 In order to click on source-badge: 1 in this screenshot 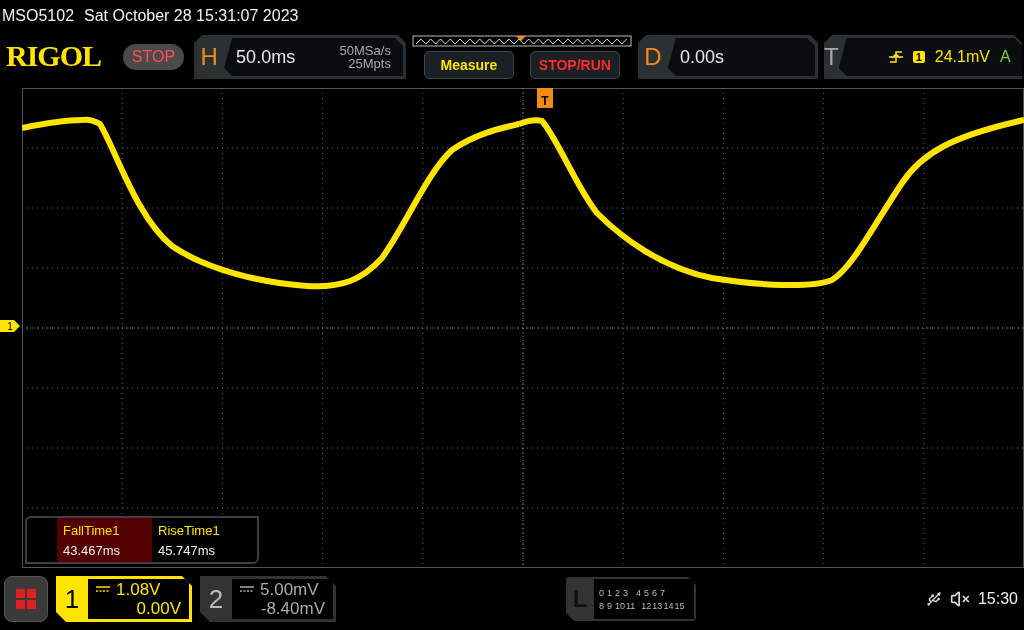, I will do `click(918, 57)`.